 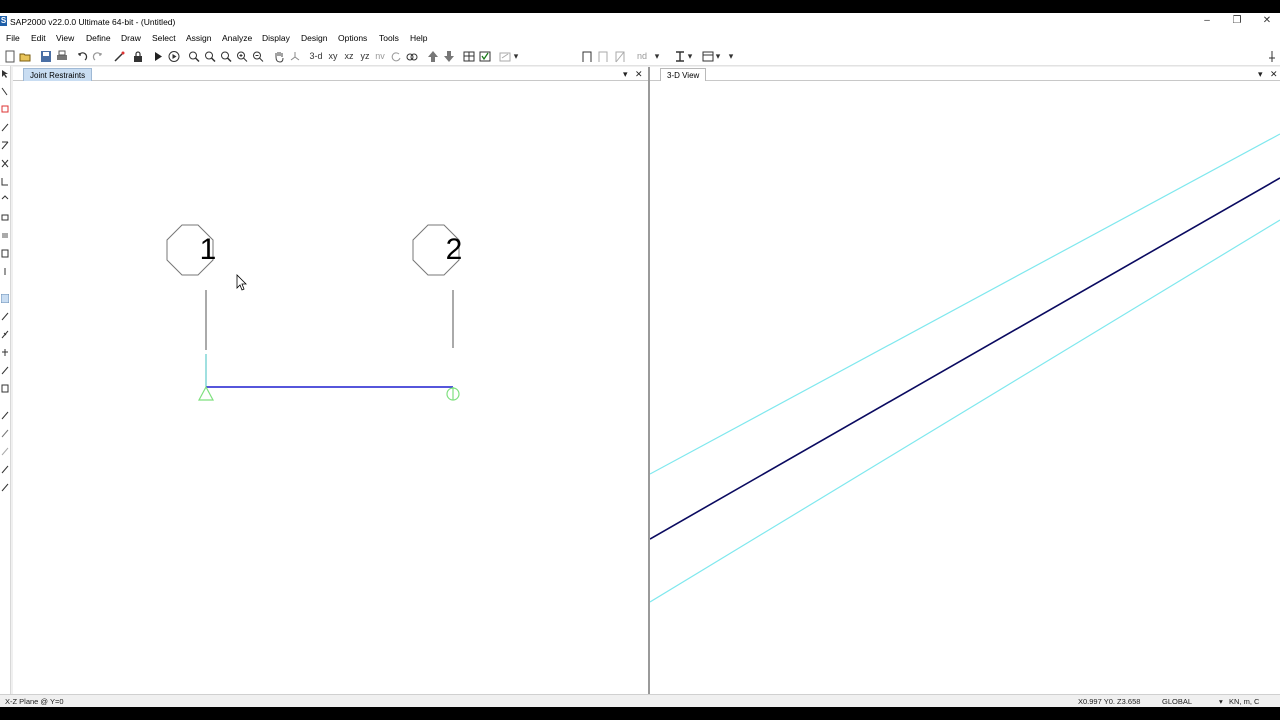 What do you see at coordinates (5, 388) in the screenshot?
I see `snap-to-lines-icon` at bounding box center [5, 388].